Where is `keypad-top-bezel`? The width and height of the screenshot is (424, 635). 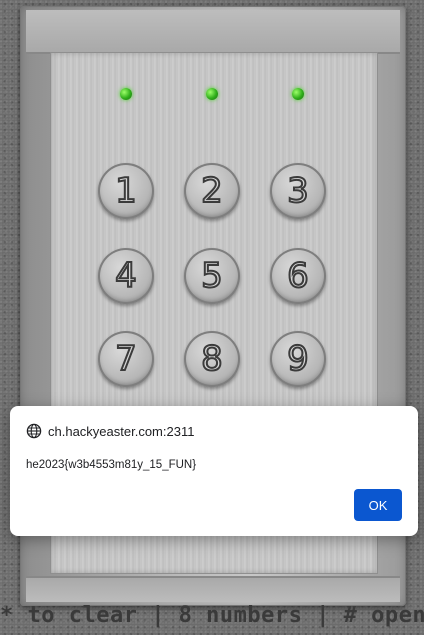 keypad-top-bezel is located at coordinates (213, 32).